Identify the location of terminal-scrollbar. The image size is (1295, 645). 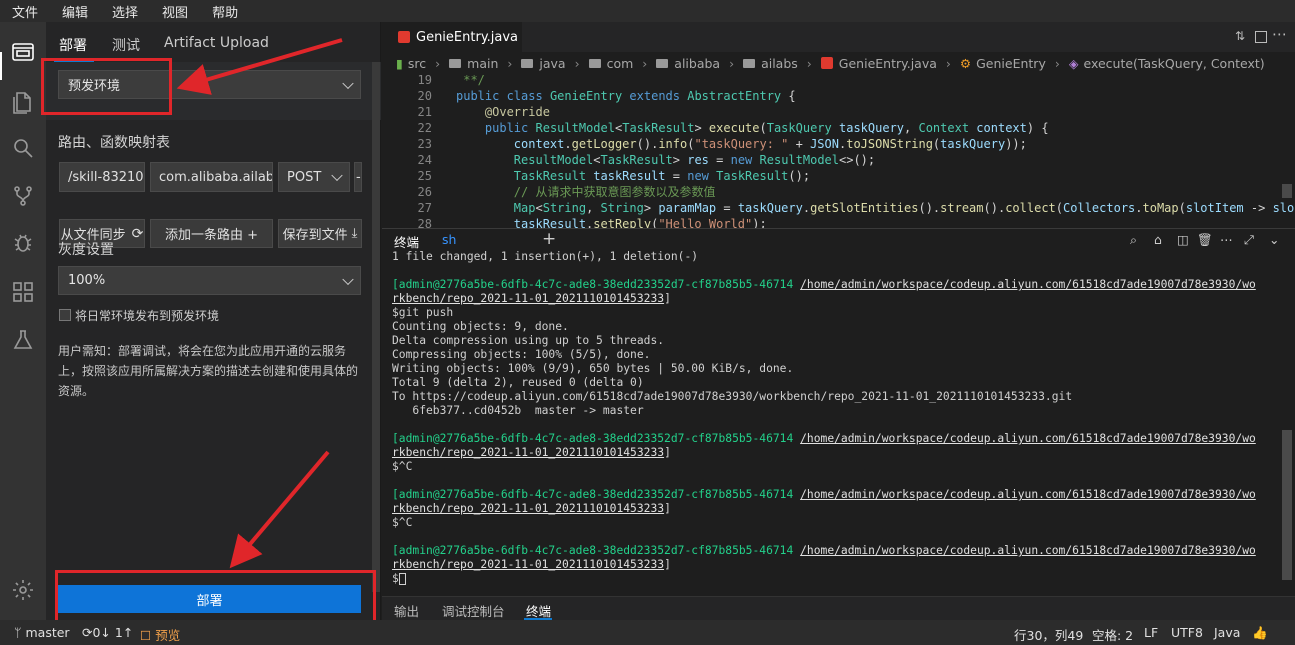
(1287, 505).